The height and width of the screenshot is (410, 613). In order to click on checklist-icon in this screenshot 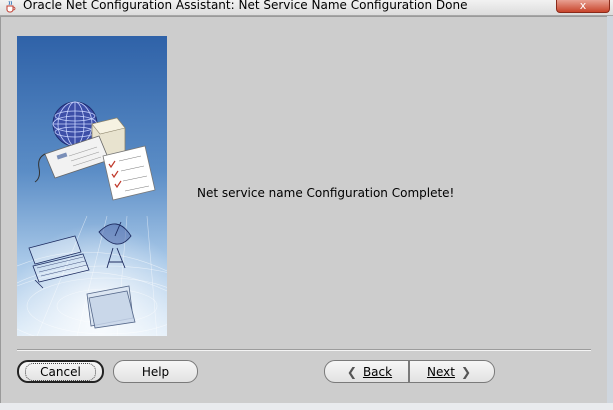, I will do `click(129, 173)`.